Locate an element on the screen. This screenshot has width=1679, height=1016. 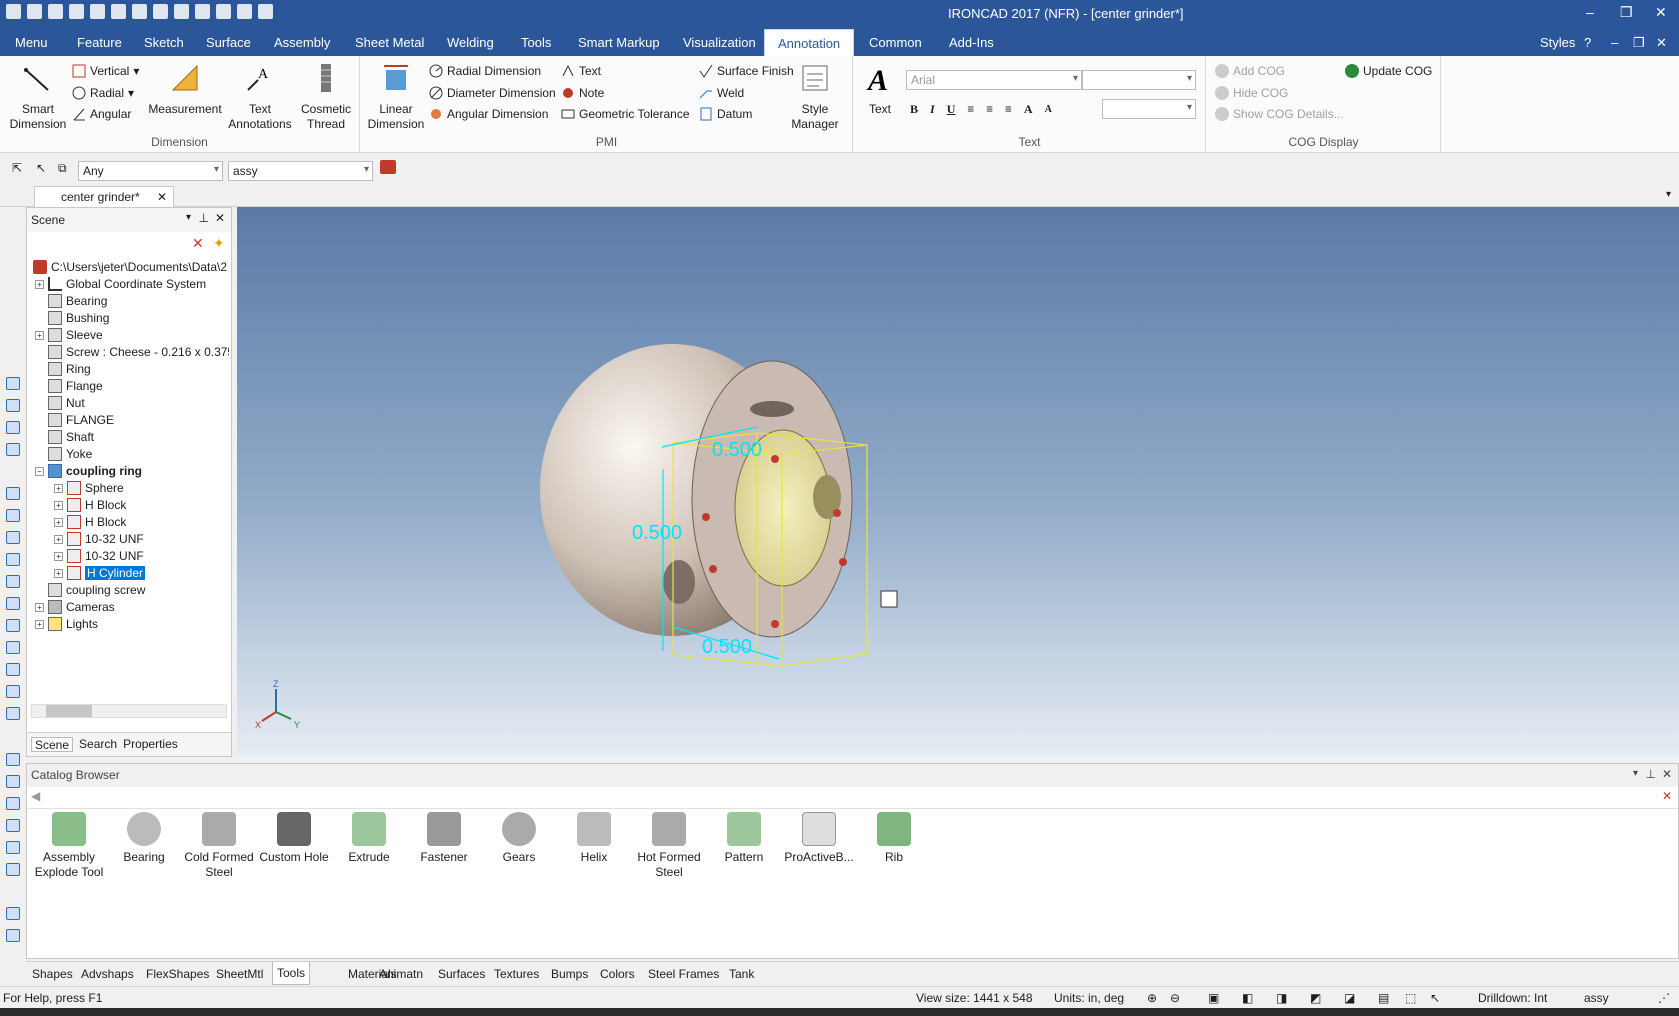
ribbon-restore-icon: ❐ is located at coordinates (1639, 43).